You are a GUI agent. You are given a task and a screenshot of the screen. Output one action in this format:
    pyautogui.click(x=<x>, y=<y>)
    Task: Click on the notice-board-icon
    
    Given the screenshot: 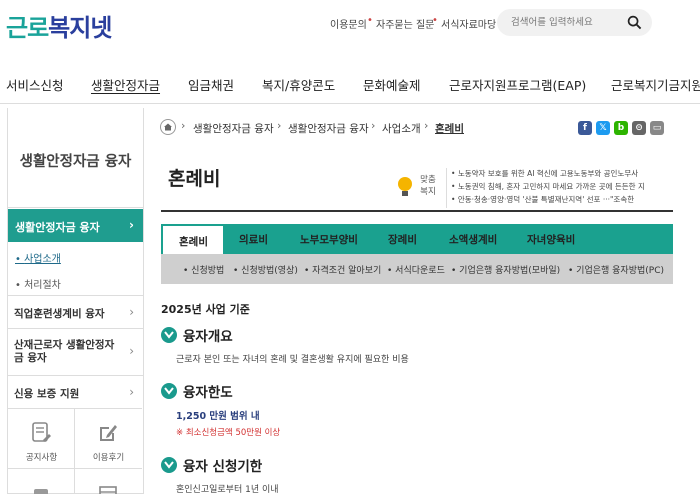 What is the action you would take?
    pyautogui.click(x=41, y=432)
    